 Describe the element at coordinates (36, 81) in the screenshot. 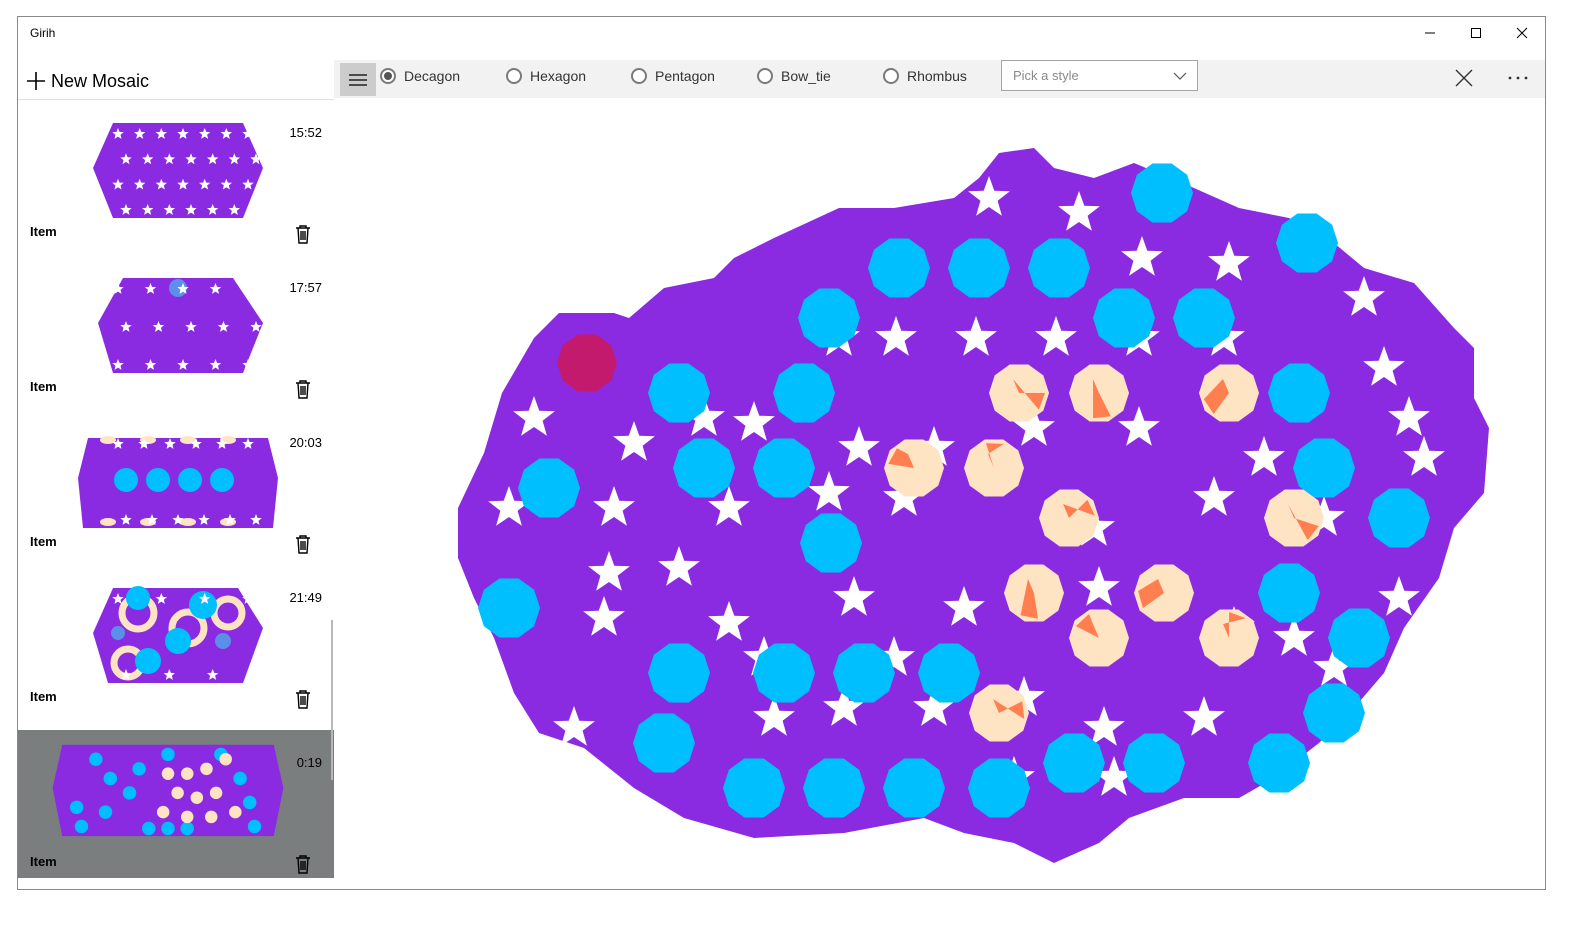

I see `plus-icon` at that location.